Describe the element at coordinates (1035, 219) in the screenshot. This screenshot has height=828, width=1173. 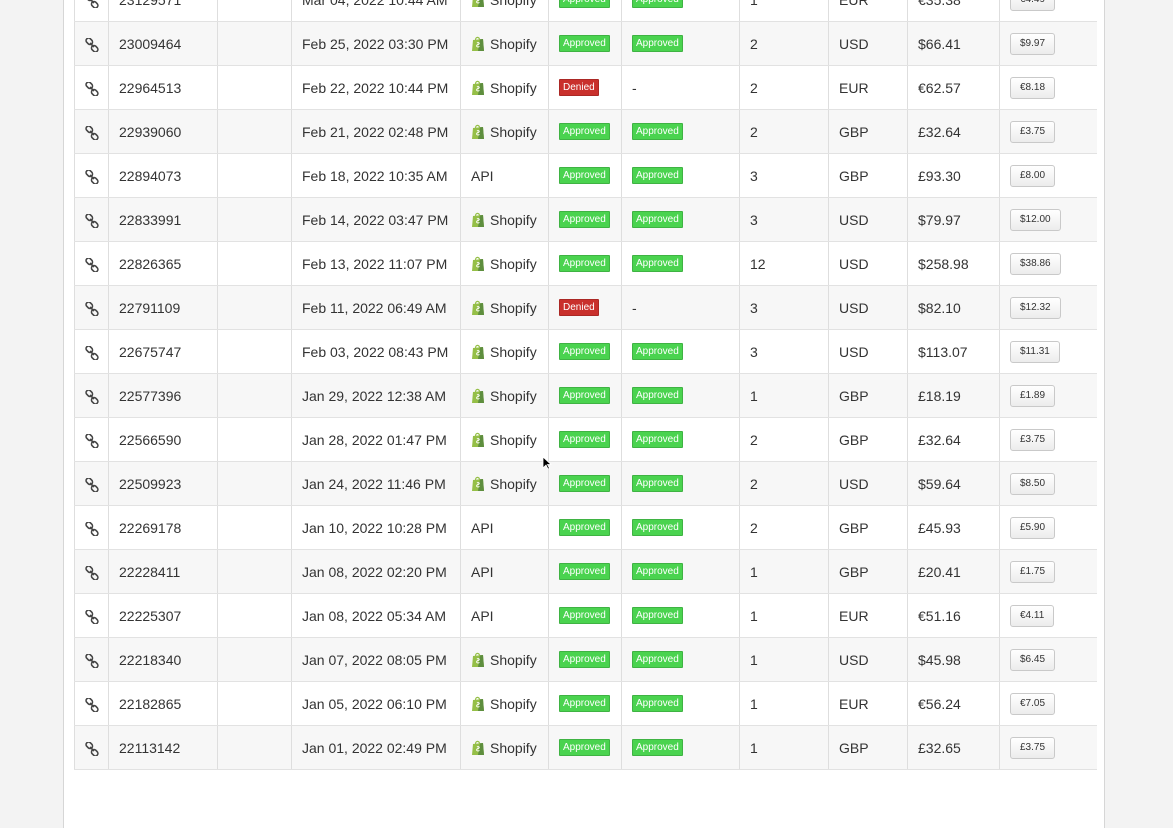
I see `fee-button: $12.00` at that location.